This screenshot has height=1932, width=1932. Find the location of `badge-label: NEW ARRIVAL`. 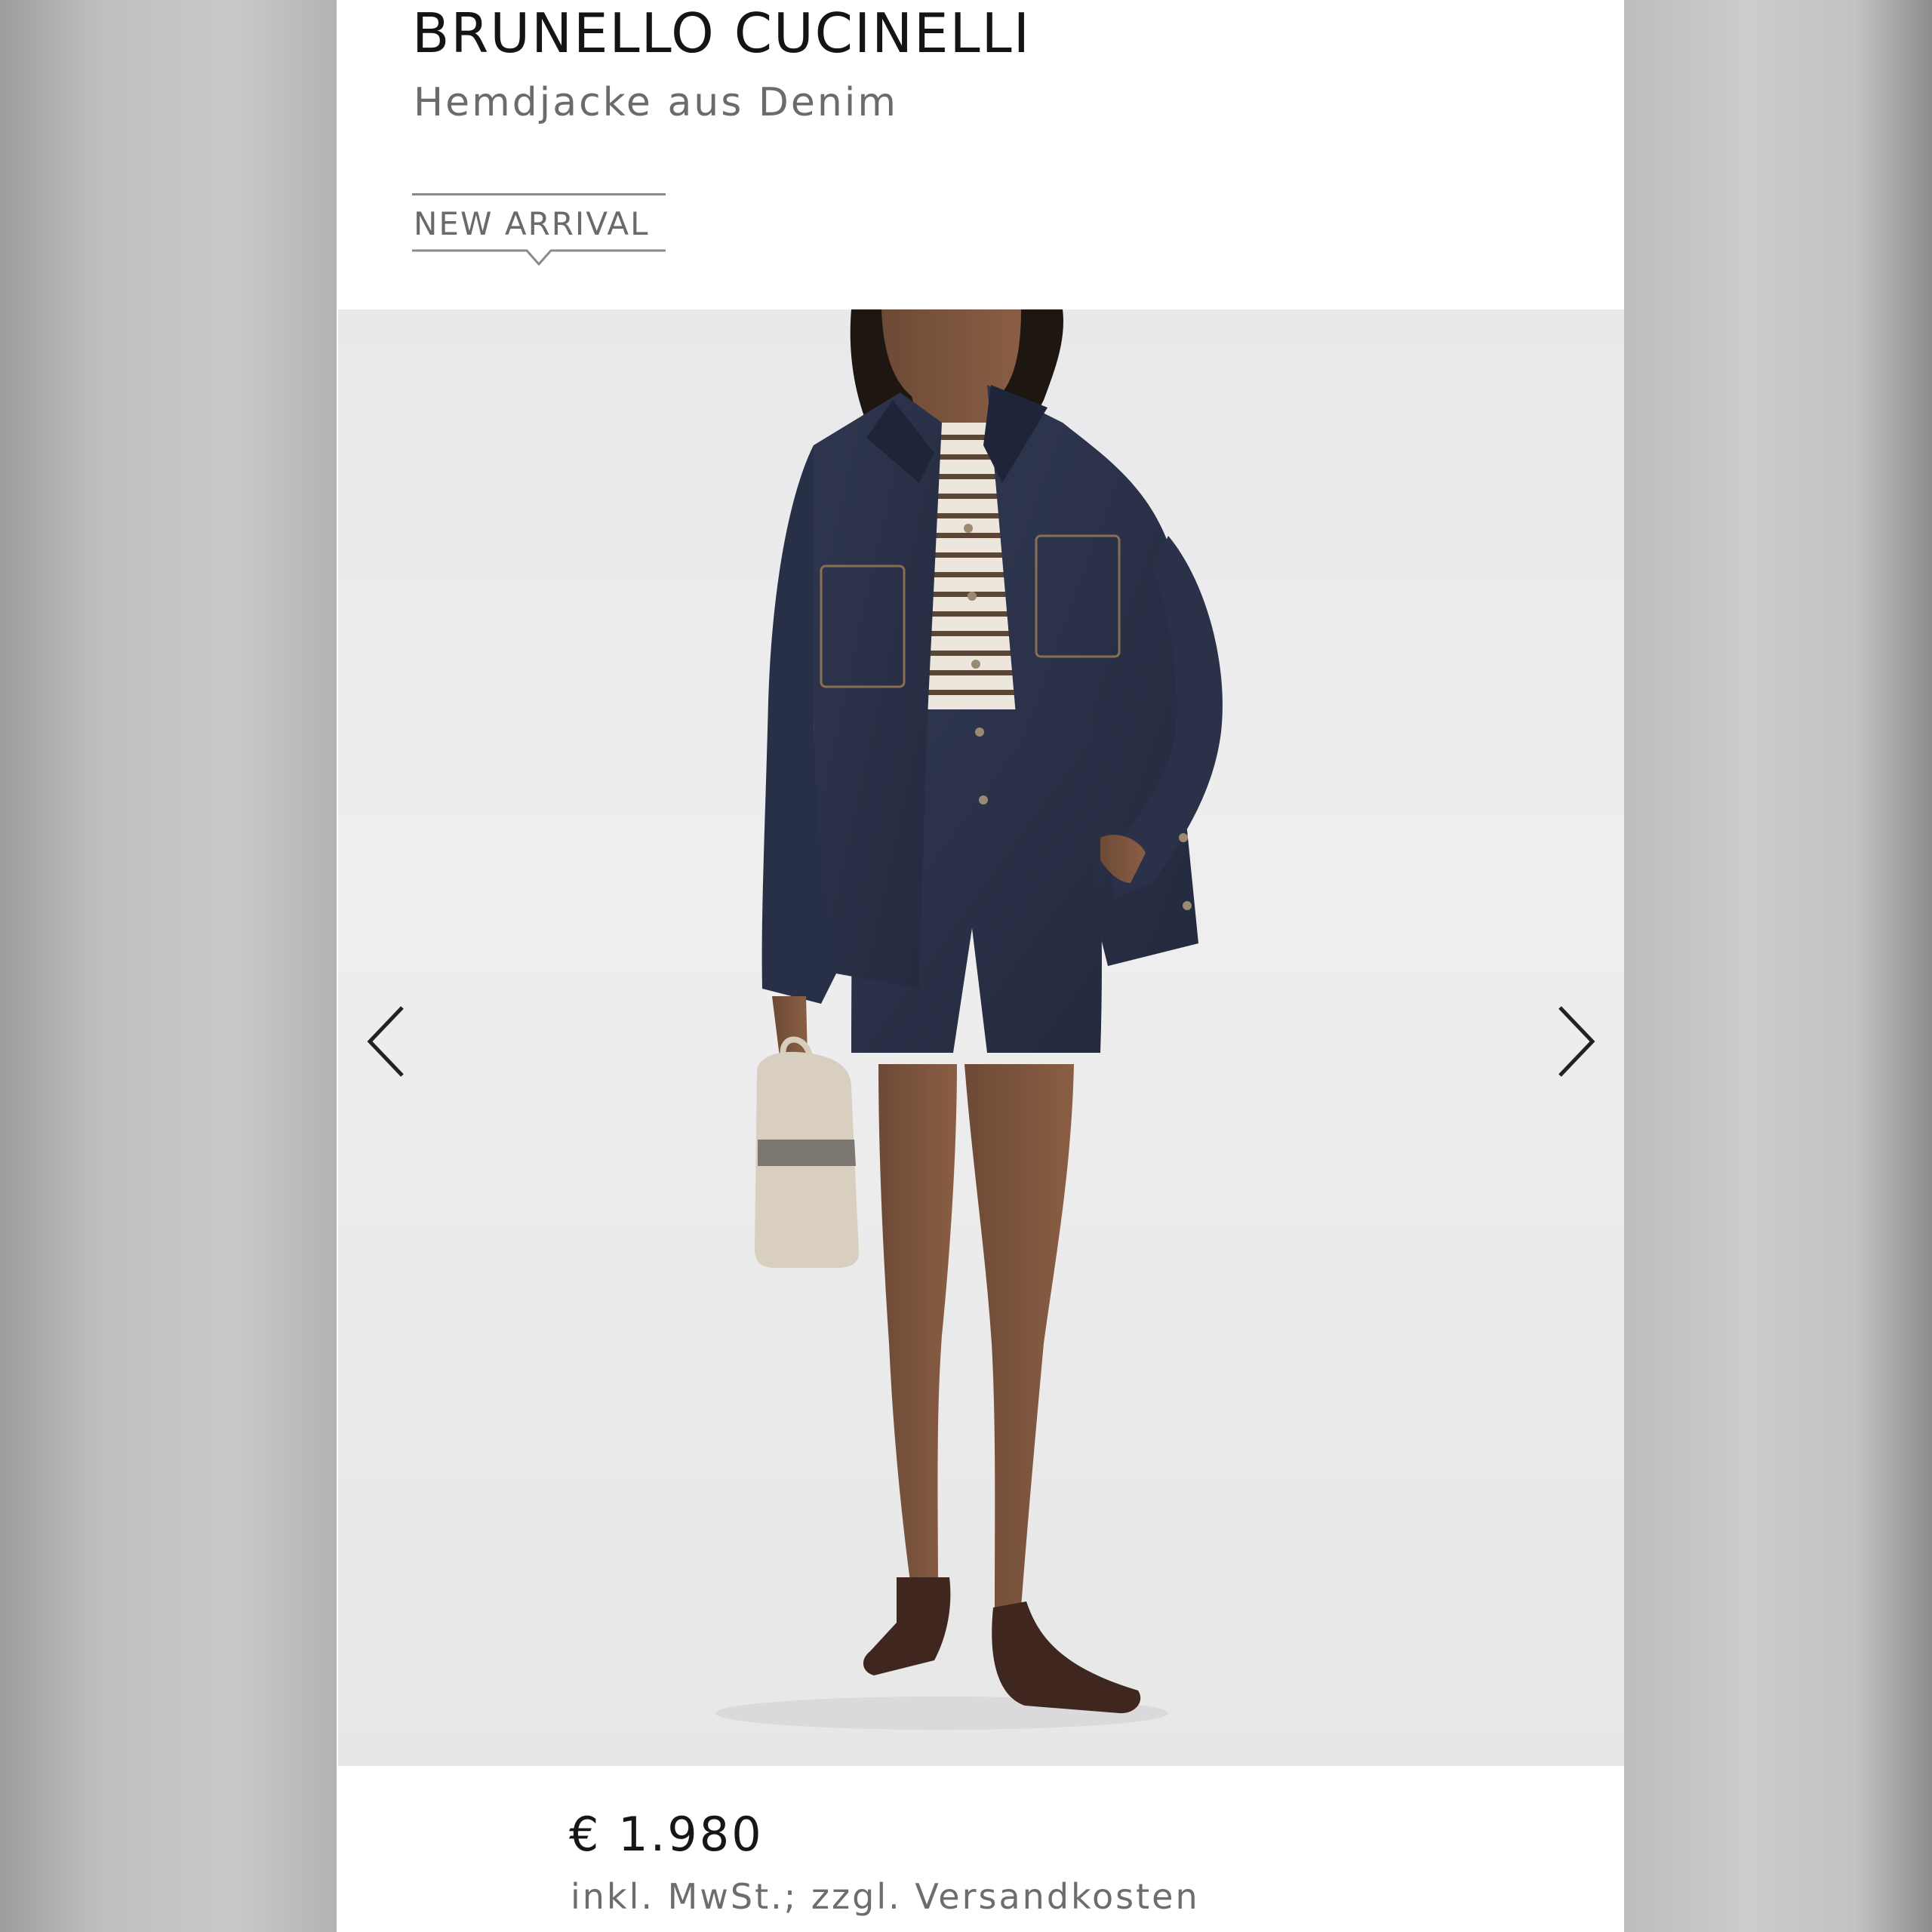

badge-label: NEW ARRIVAL is located at coordinates (532, 223).